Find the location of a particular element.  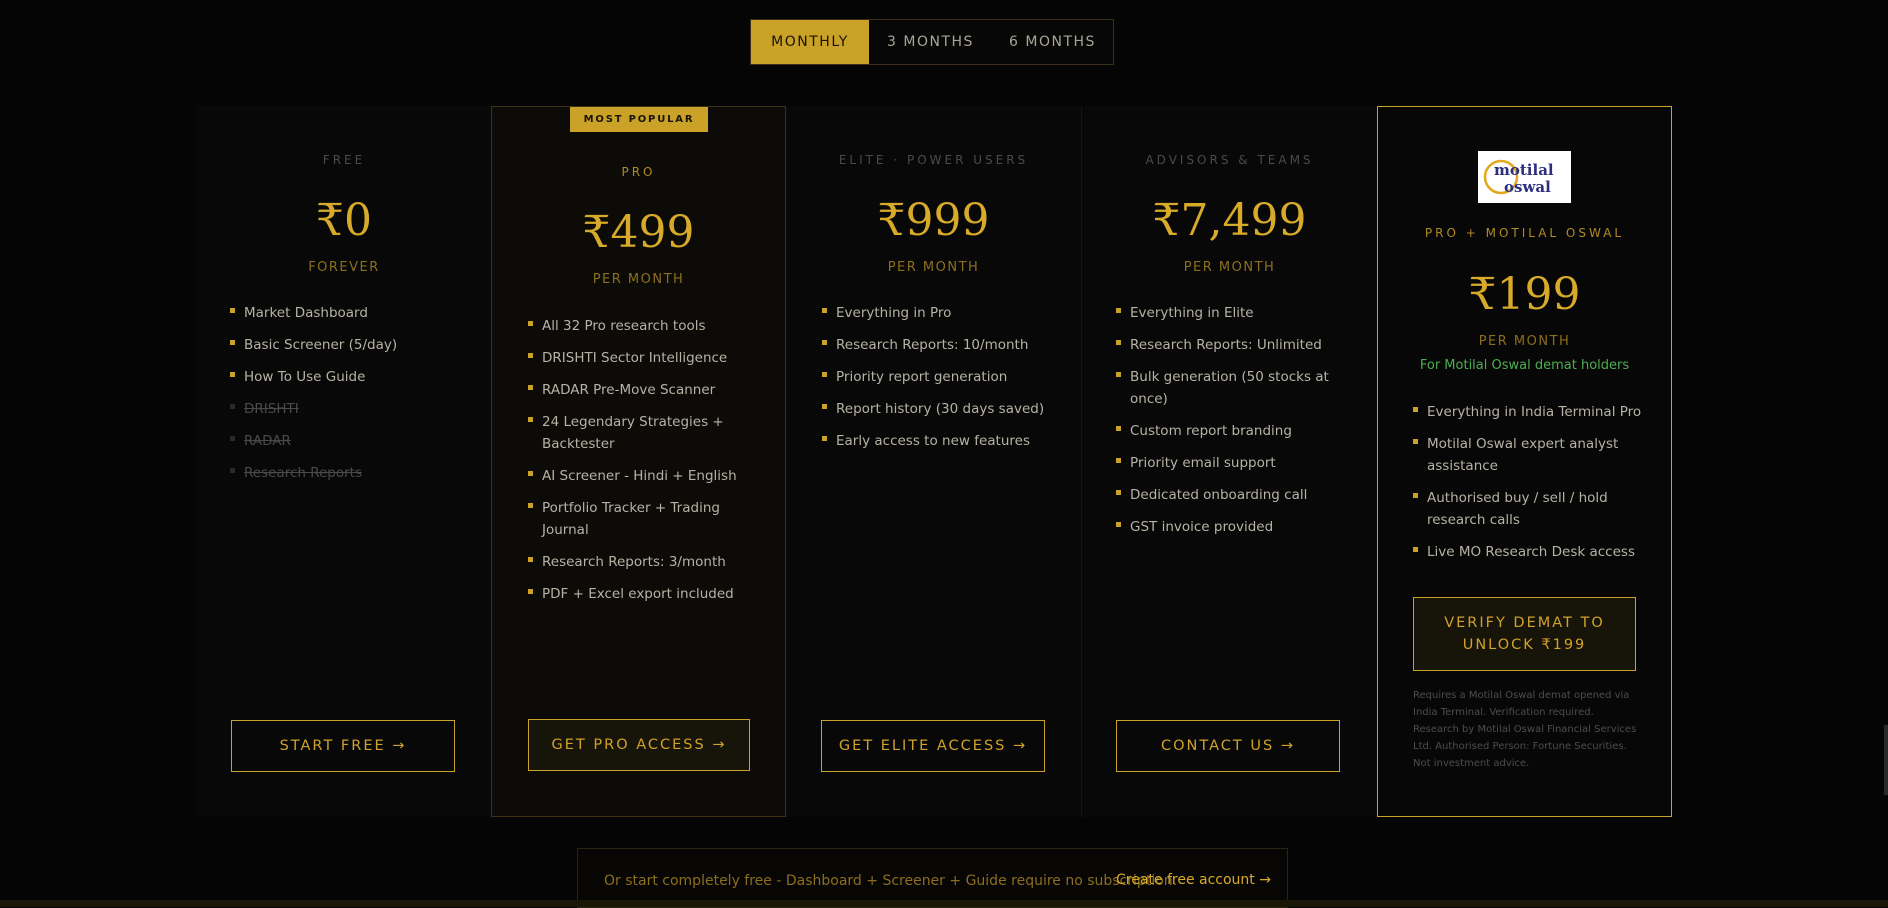

toggle-3-months: 3 MONTHS is located at coordinates (930, 42).